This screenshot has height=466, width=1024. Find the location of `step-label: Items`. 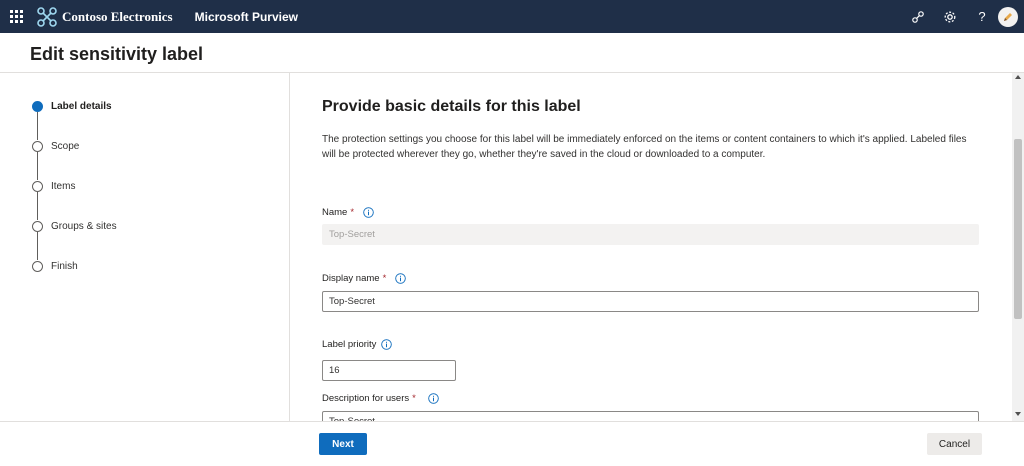

step-label: Items is located at coordinates (63, 186).